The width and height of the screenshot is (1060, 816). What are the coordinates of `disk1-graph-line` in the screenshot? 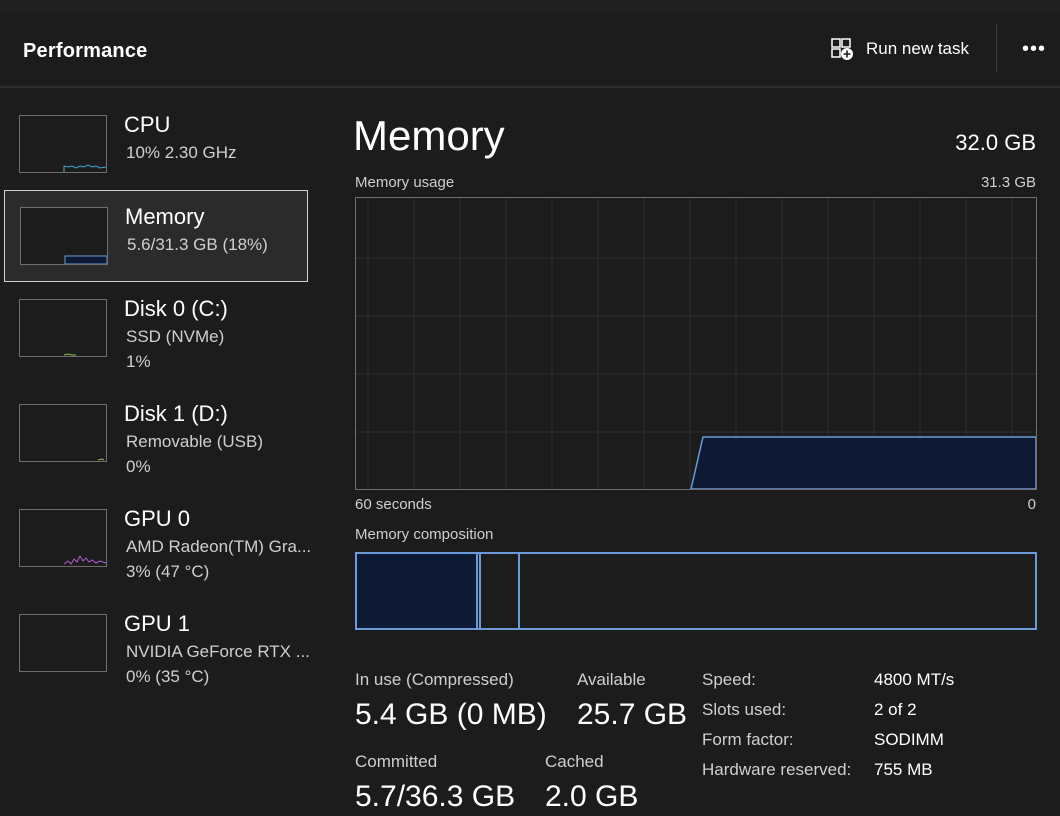 It's located at (101, 459).